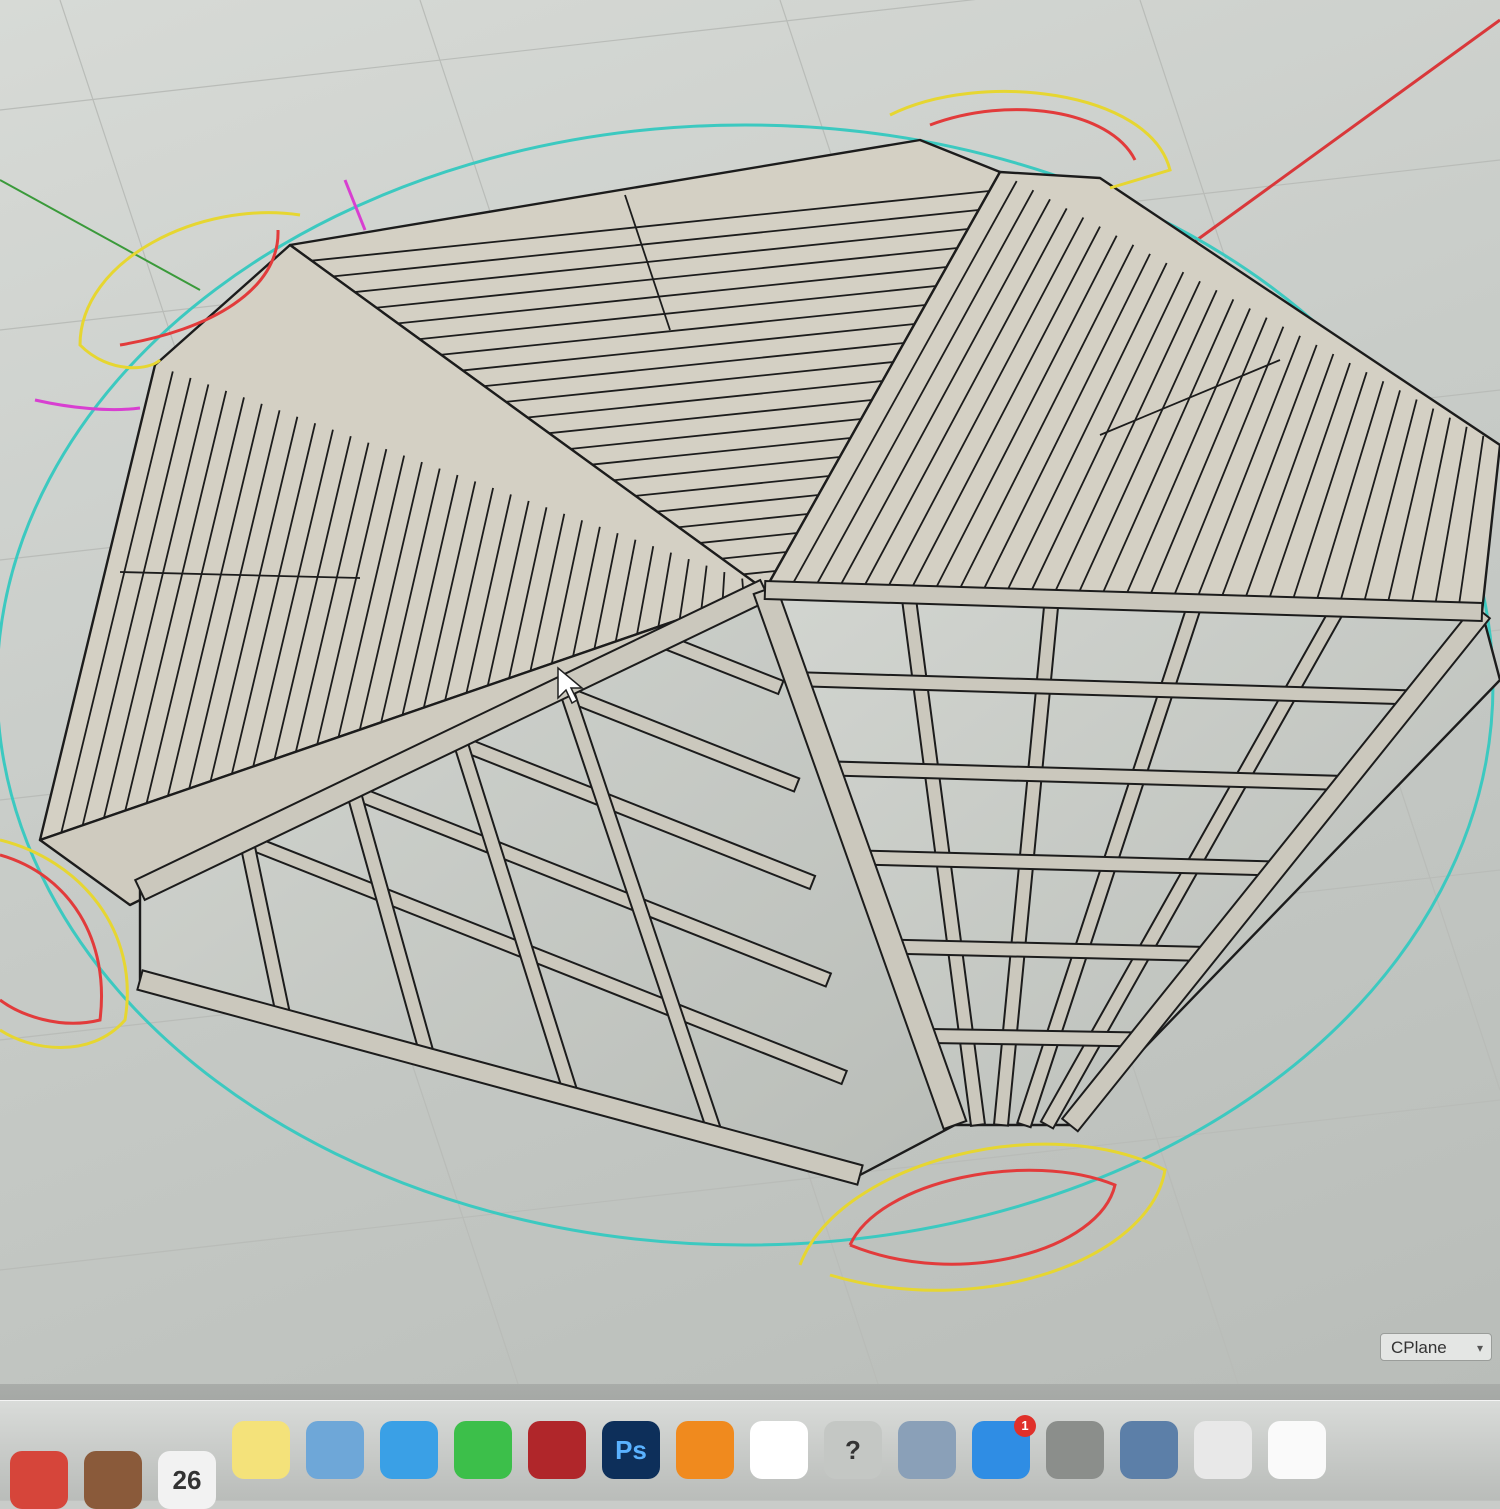  Describe the element at coordinates (261, 1450) in the screenshot. I see `notepad-icon` at that location.